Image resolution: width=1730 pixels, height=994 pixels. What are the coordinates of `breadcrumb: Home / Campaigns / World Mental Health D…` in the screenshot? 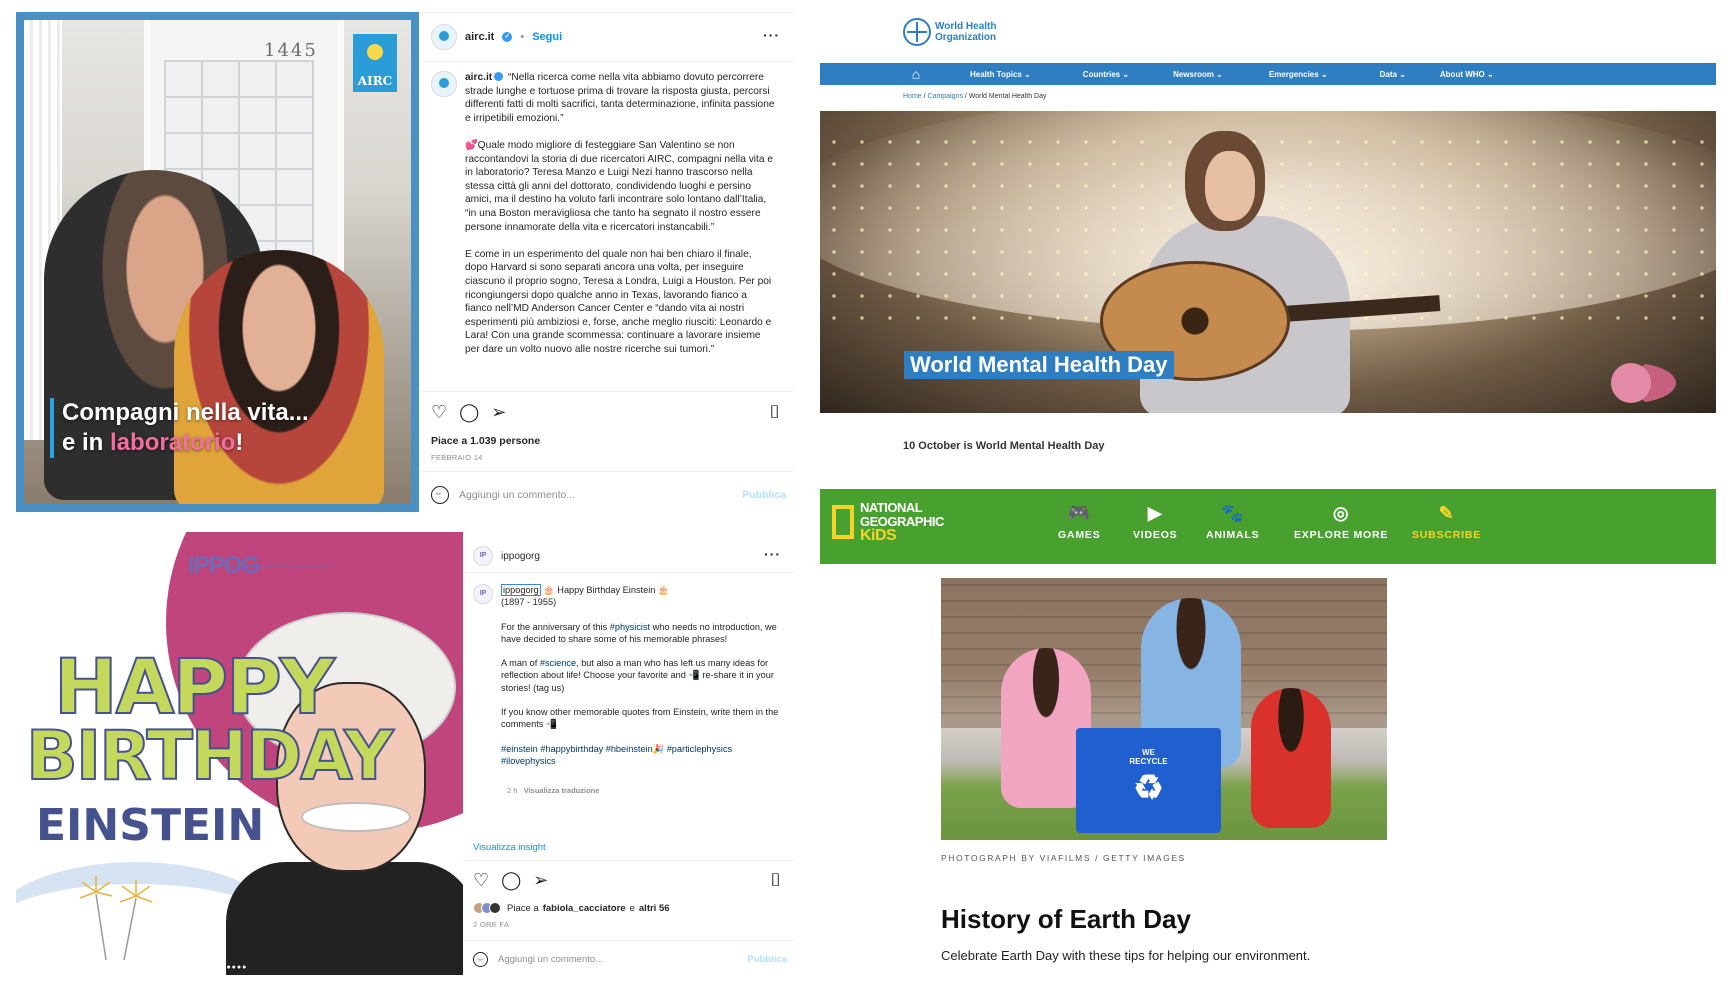 It's located at (975, 96).